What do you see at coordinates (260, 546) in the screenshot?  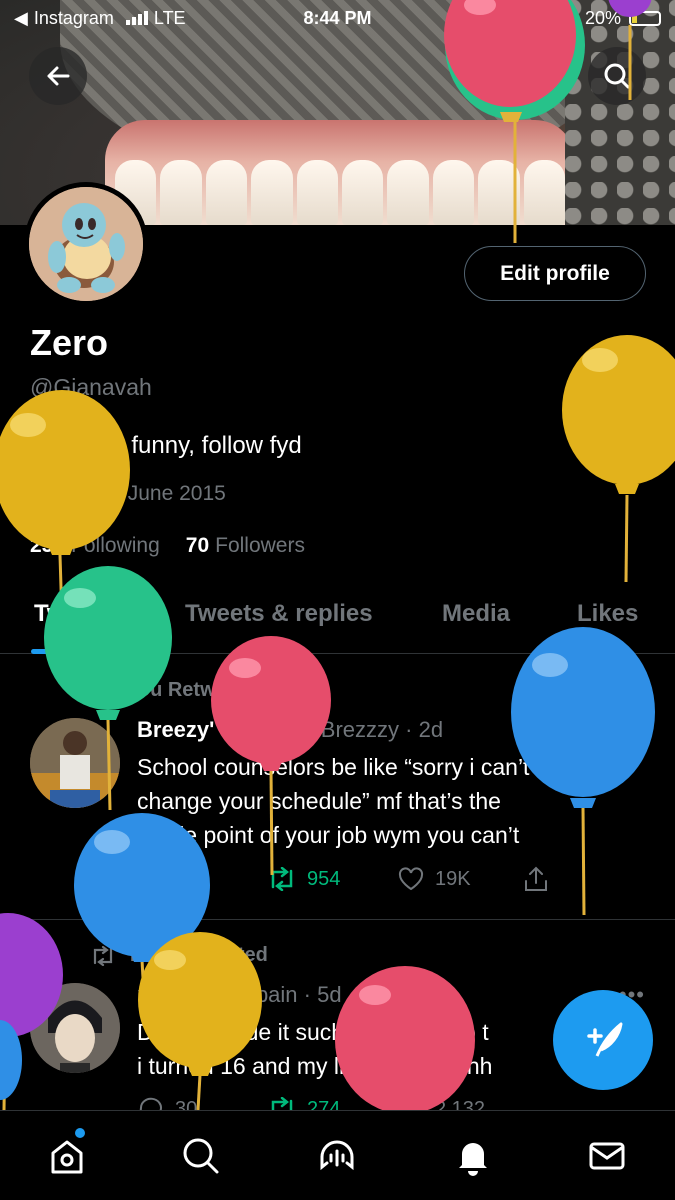 I see `followers-label: Followers` at bounding box center [260, 546].